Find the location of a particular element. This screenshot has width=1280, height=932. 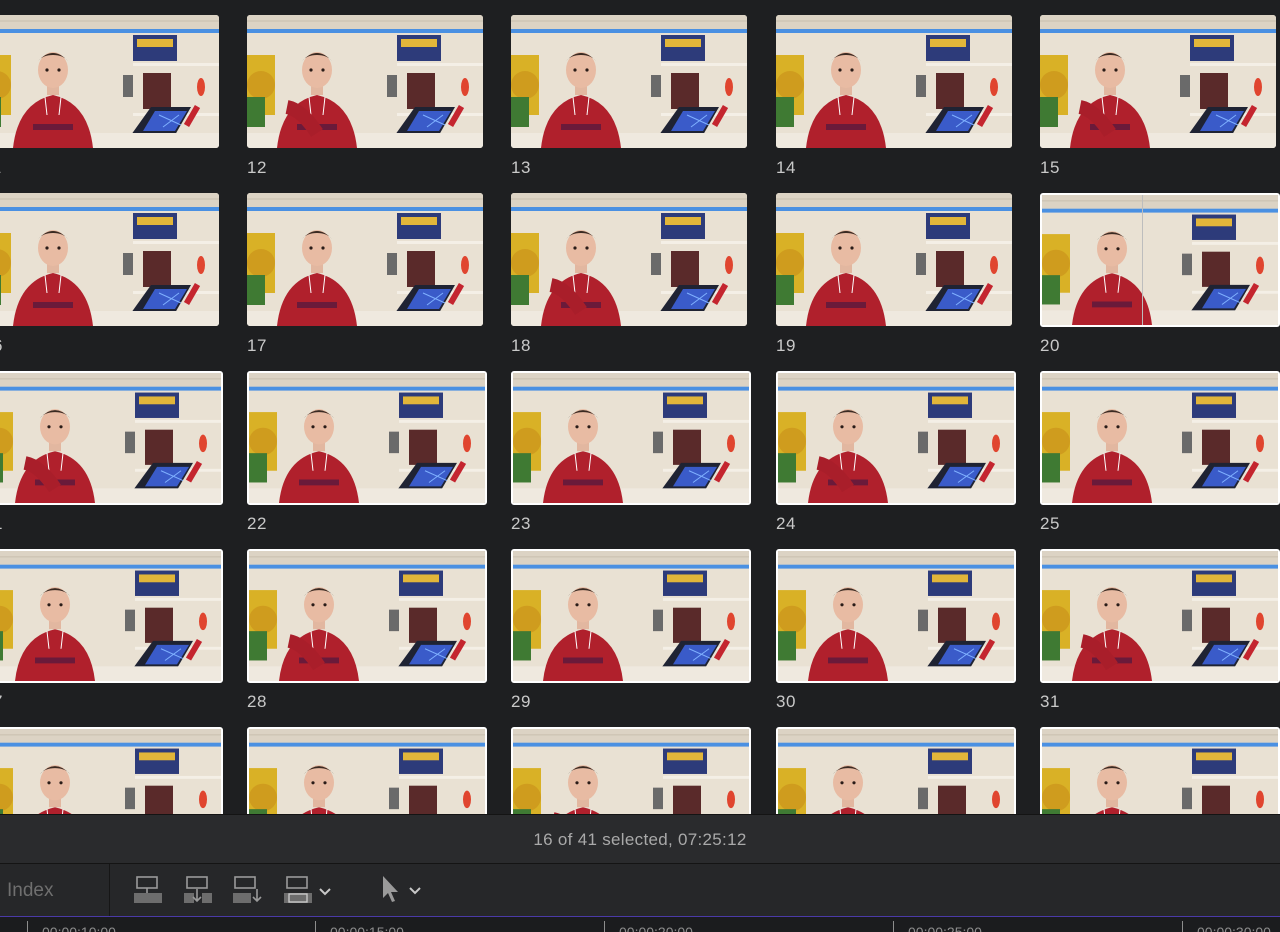

ruler-label: 00:00:10:00 is located at coordinates (79, 928).